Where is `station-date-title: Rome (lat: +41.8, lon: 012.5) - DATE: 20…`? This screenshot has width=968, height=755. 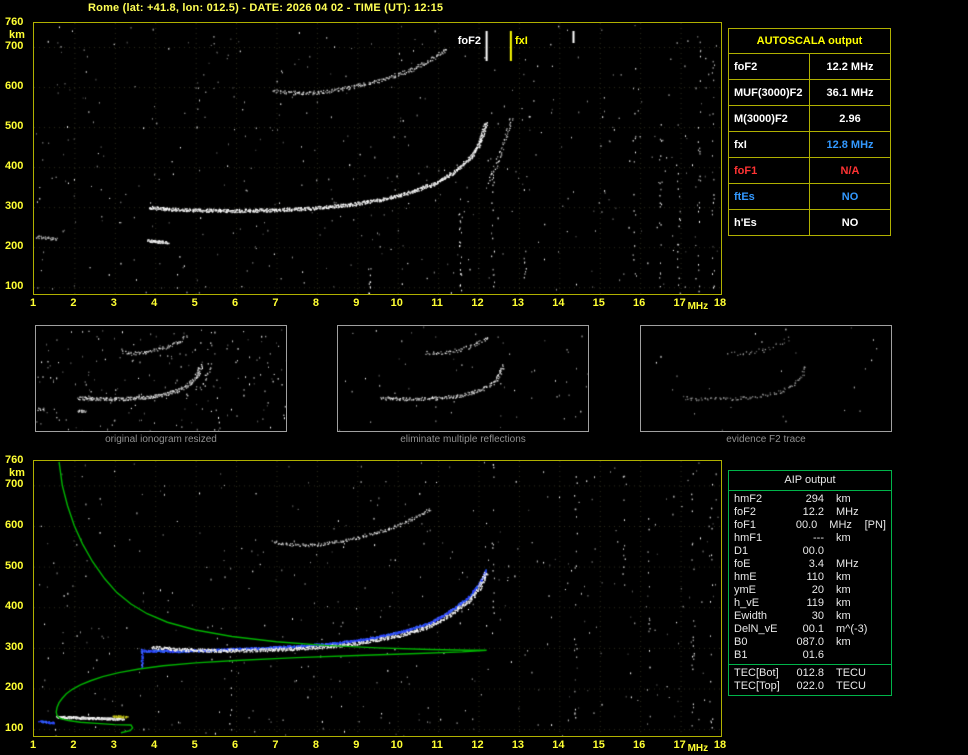
station-date-title: Rome (lat: +41.8, lon: 012.5) - DATE: 20… is located at coordinates (266, 8).